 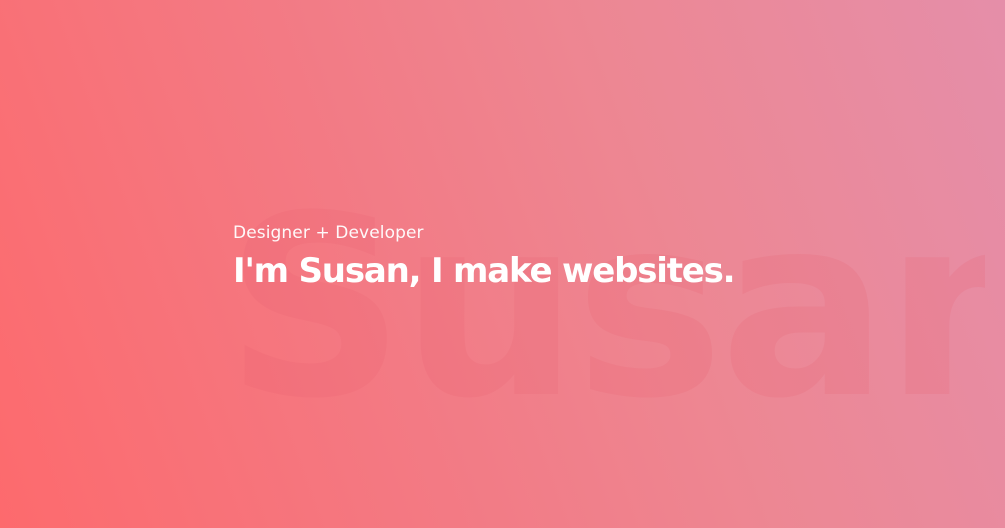 I want to click on hero-tagline: Designer + Developer, so click(x=328, y=233).